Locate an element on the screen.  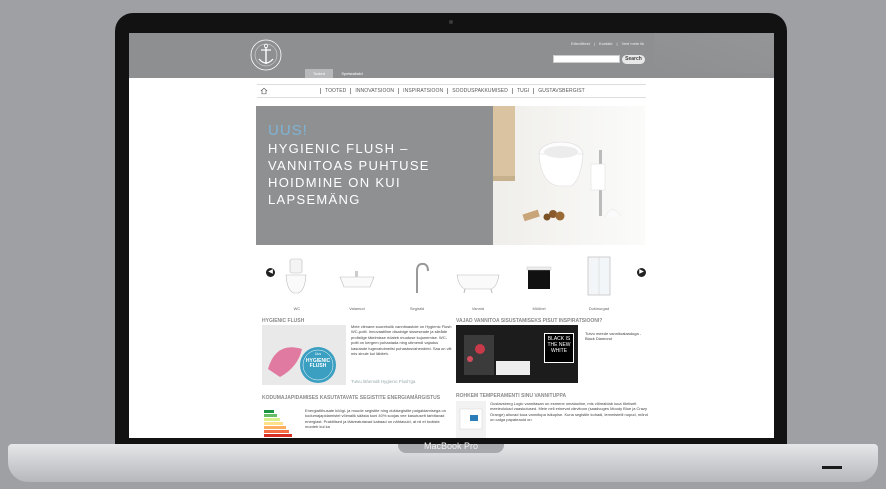
model-label: MacBook Pro is located at coordinates (451, 446).